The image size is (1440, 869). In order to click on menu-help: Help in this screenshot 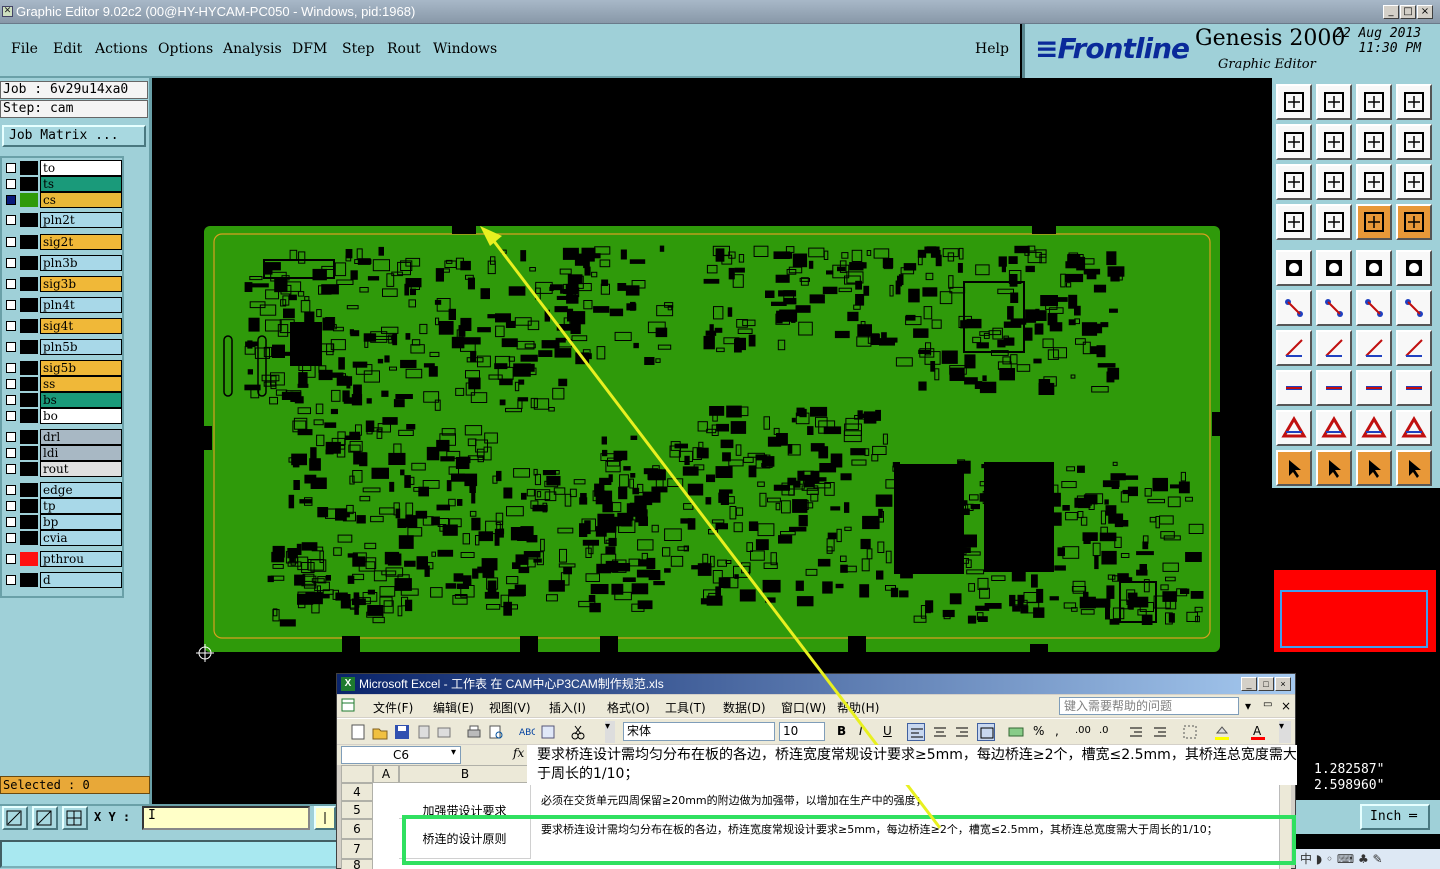, I will do `click(992, 49)`.